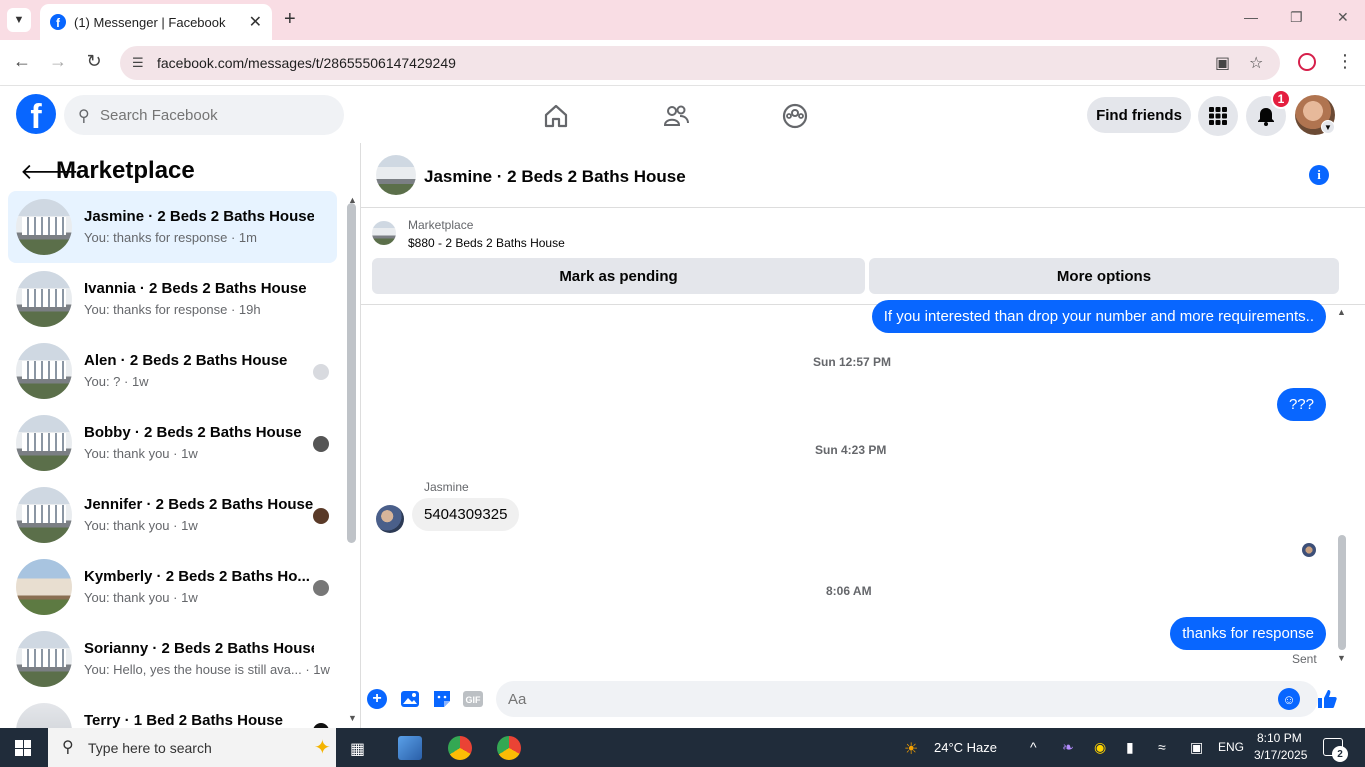 The image size is (1365, 767). Describe the element at coordinates (352, 718) in the screenshot. I see `scroll-down-icon: ▼` at that location.